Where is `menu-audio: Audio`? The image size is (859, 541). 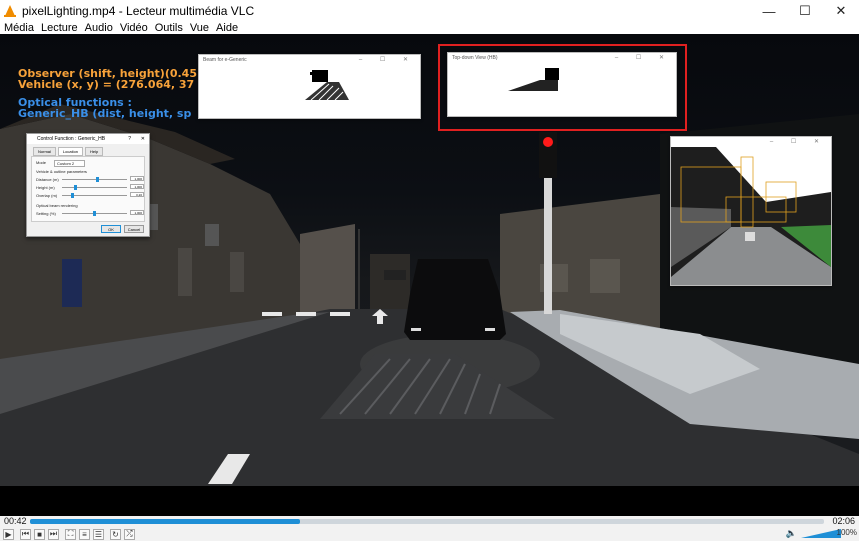 menu-audio: Audio is located at coordinates (98, 28).